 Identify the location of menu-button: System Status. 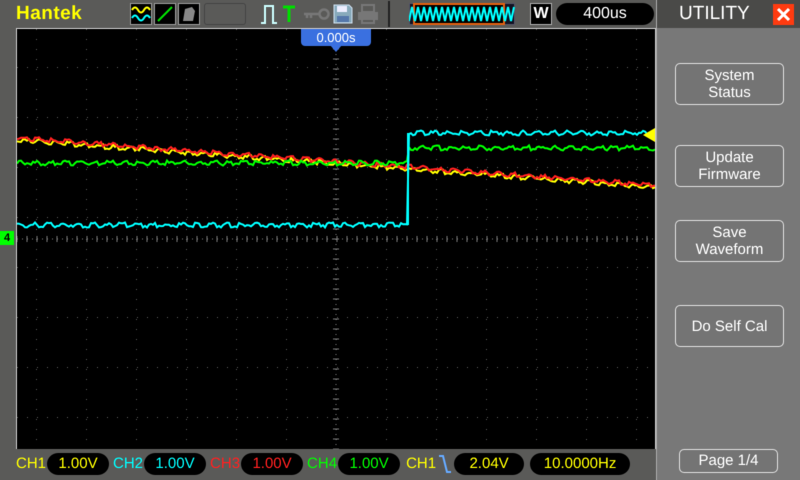
(729, 84).